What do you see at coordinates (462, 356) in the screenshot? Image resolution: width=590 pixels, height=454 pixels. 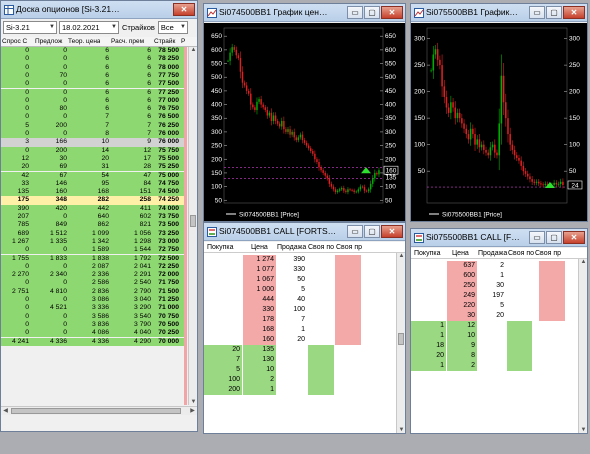 I see `price-cell: 8` at bounding box center [462, 356].